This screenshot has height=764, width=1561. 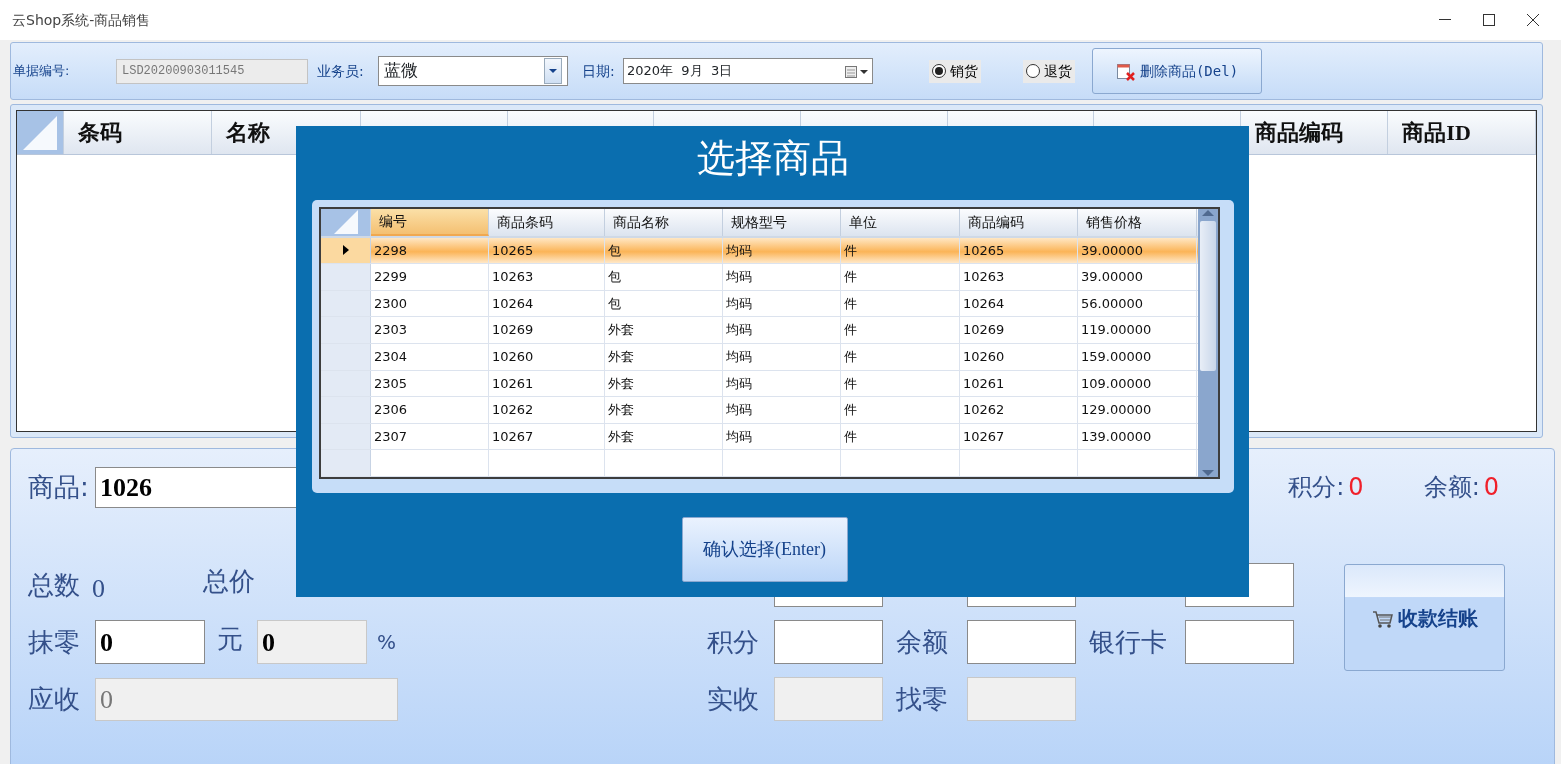 I want to click on total-count-label: 总数, so click(x=54, y=585).